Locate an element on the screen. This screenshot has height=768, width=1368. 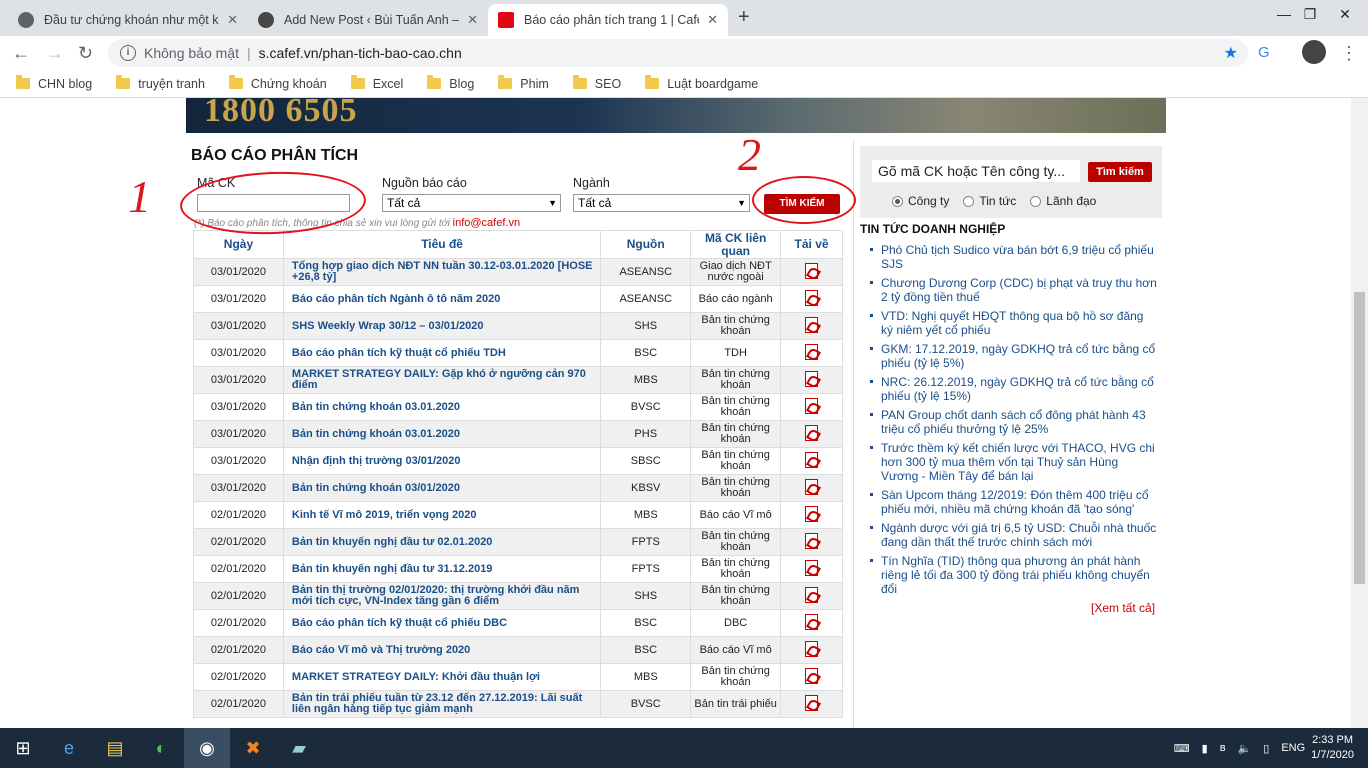
bookmark-item: Phim is located at coordinates (523, 83).